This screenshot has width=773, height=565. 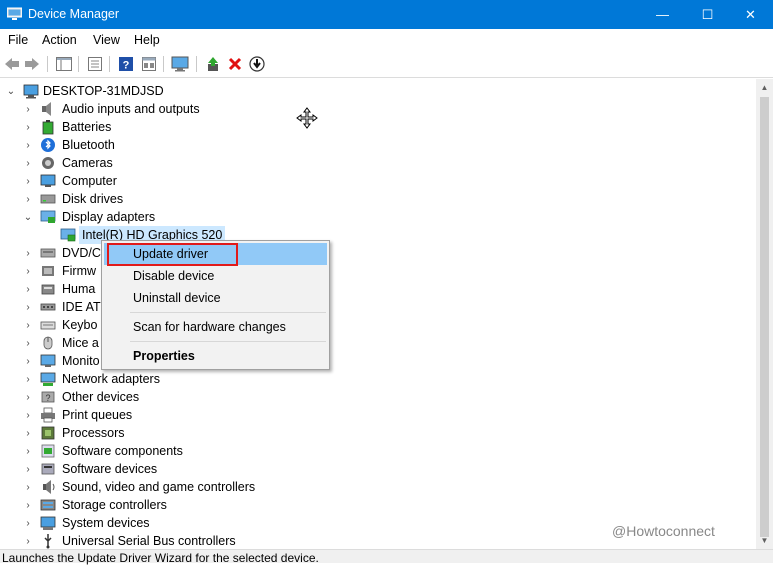 What do you see at coordinates (48, 307) in the screenshot?
I see `ide-icon` at bounding box center [48, 307].